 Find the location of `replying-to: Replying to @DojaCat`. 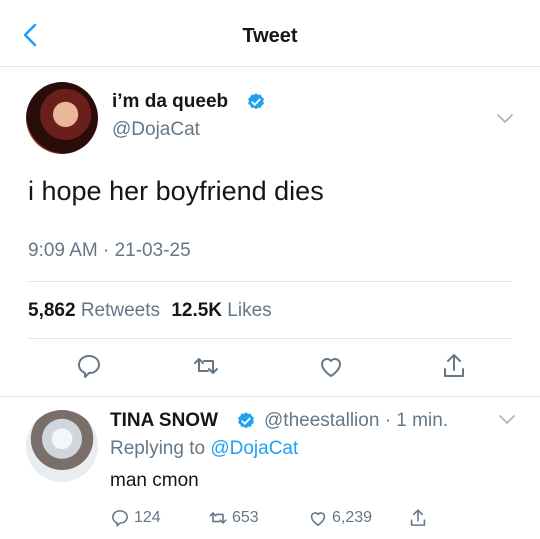

replying-to: Replying to @DojaCat is located at coordinates (204, 449).